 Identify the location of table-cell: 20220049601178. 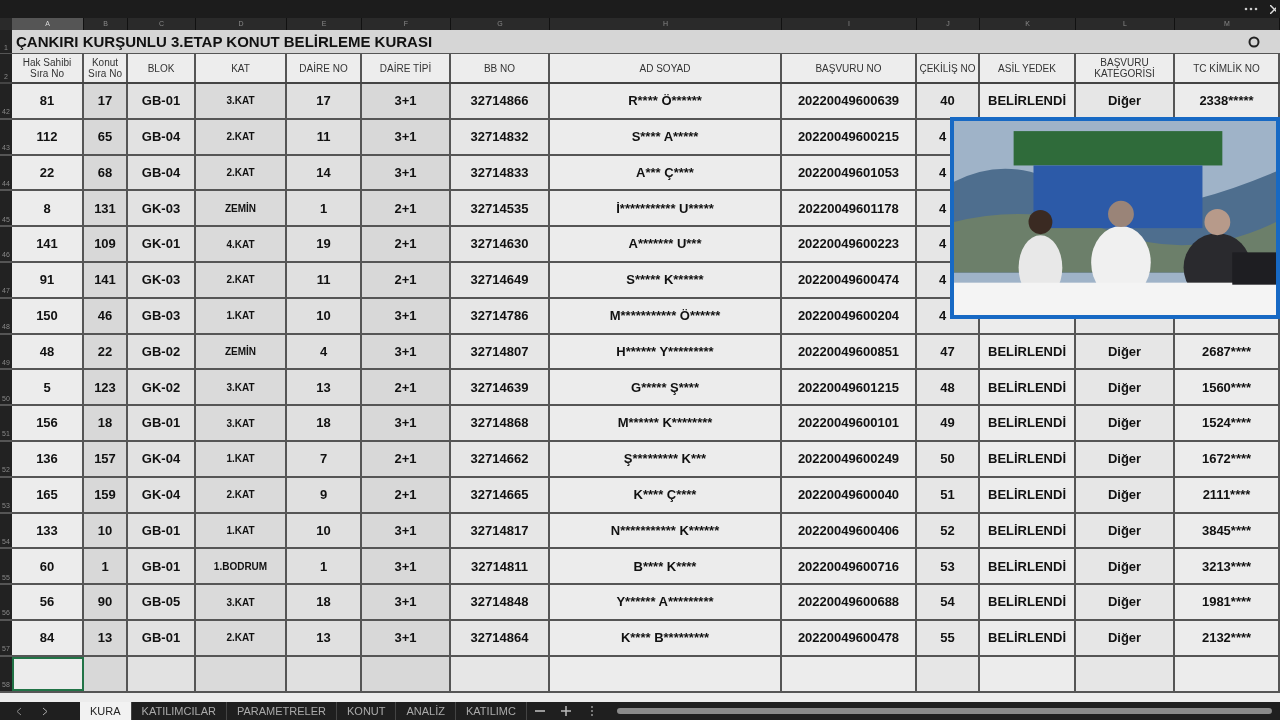
(849, 208).